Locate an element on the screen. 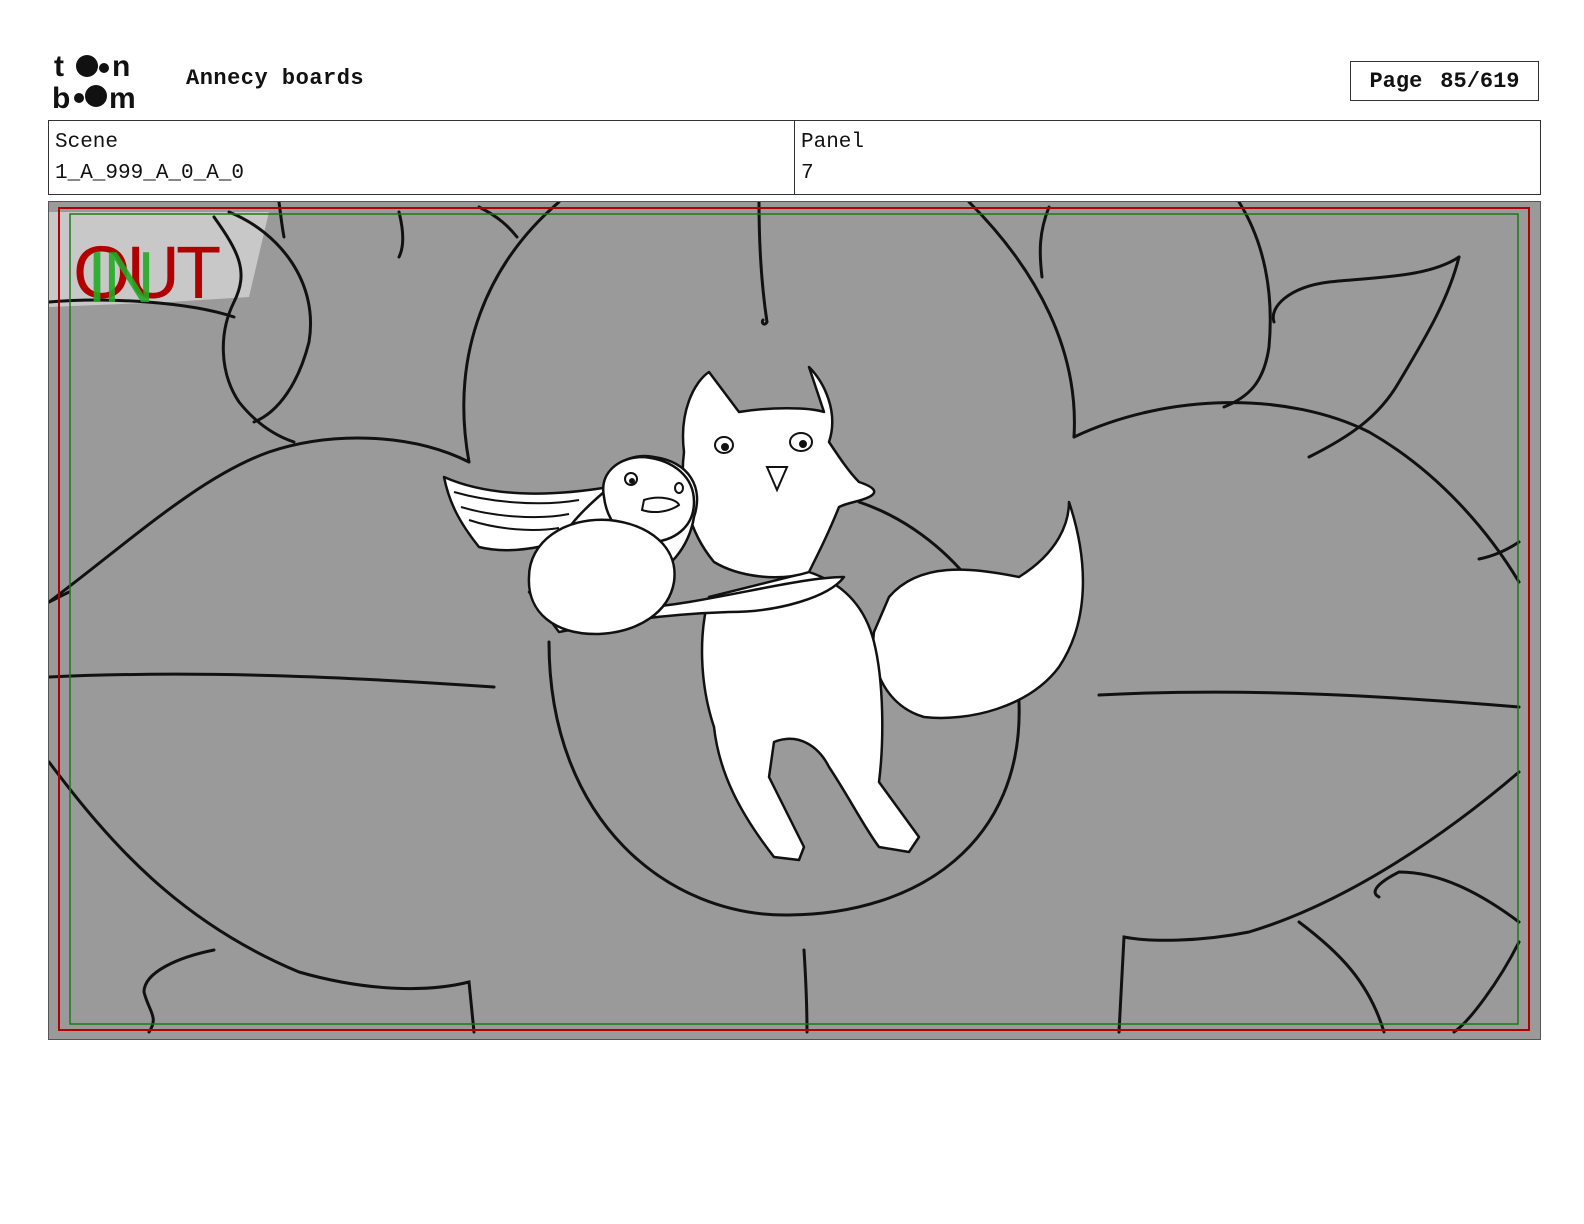 The width and height of the screenshot is (1584, 1224). page-label: Page is located at coordinates (1396, 81).